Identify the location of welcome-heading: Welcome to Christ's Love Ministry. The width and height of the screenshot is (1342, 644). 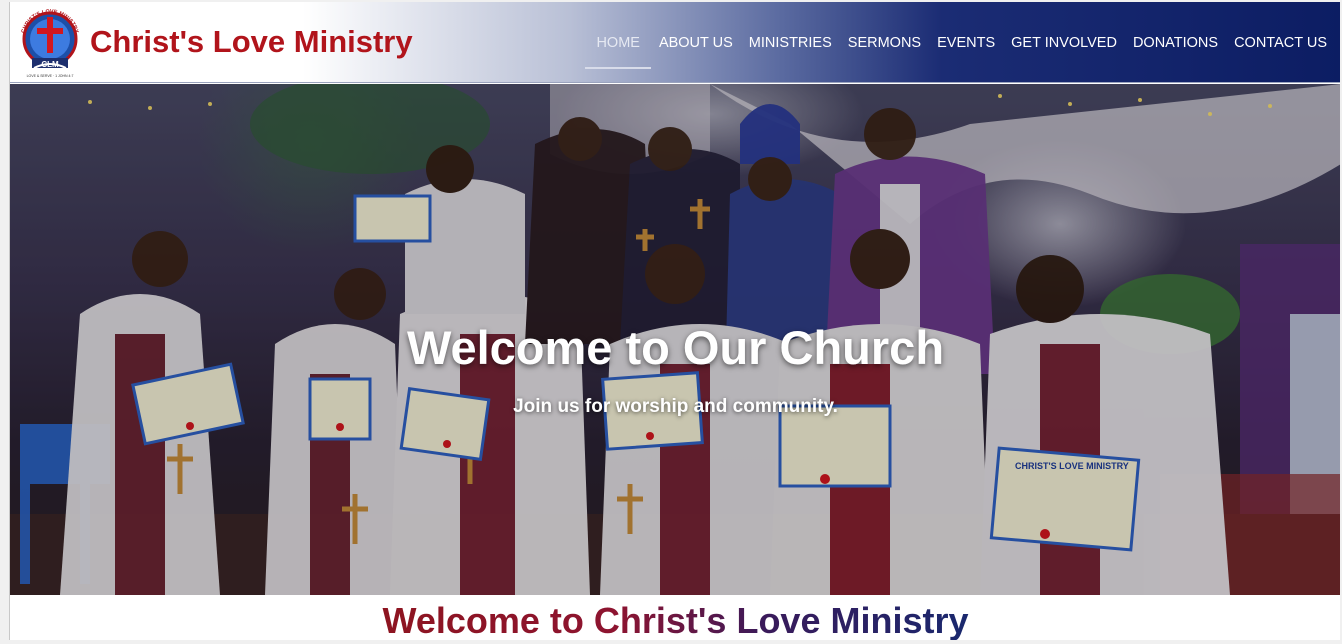
(675, 620).